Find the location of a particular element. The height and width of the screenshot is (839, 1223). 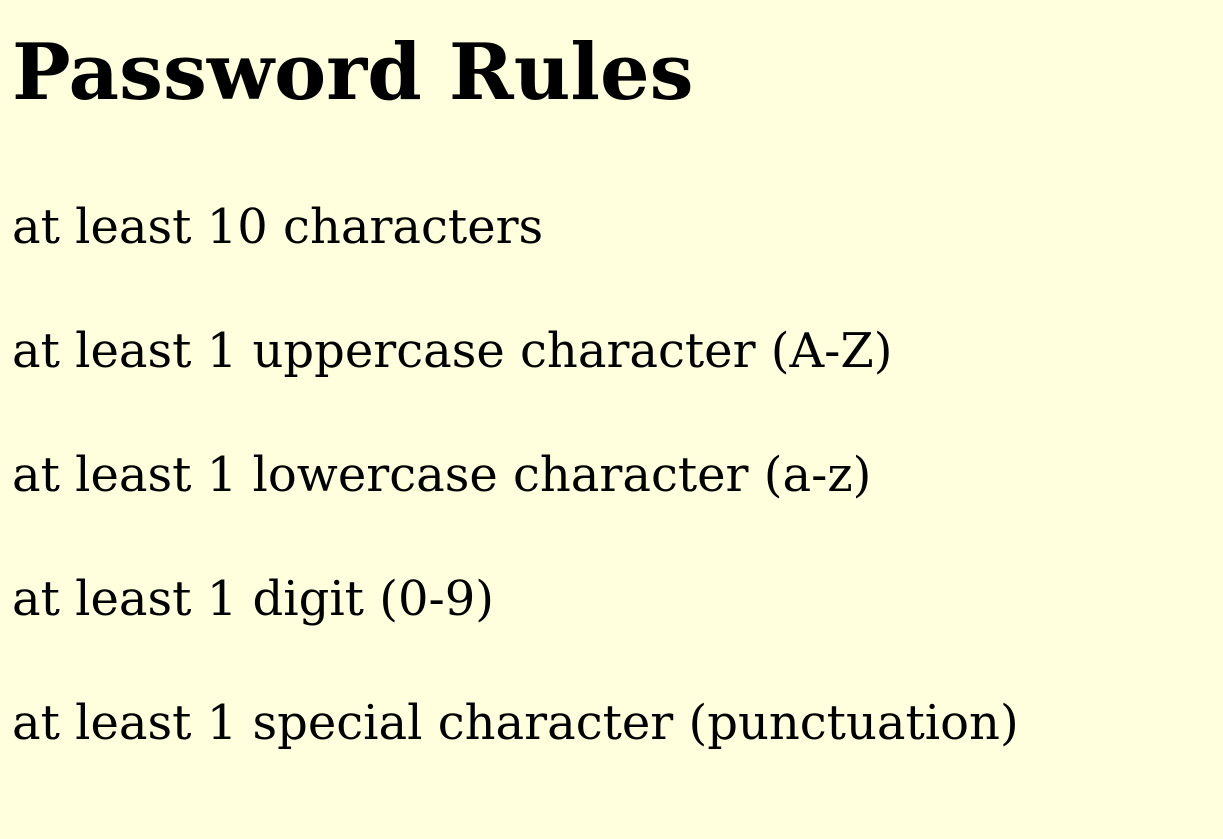

rule-min-length: at least 10 characters is located at coordinates (278, 227).